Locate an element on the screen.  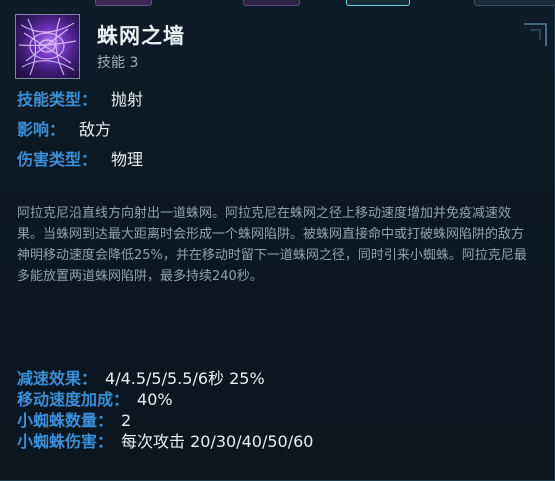
attribute-row-skill-type: 技能类型： 抛射 is located at coordinates (80, 98).